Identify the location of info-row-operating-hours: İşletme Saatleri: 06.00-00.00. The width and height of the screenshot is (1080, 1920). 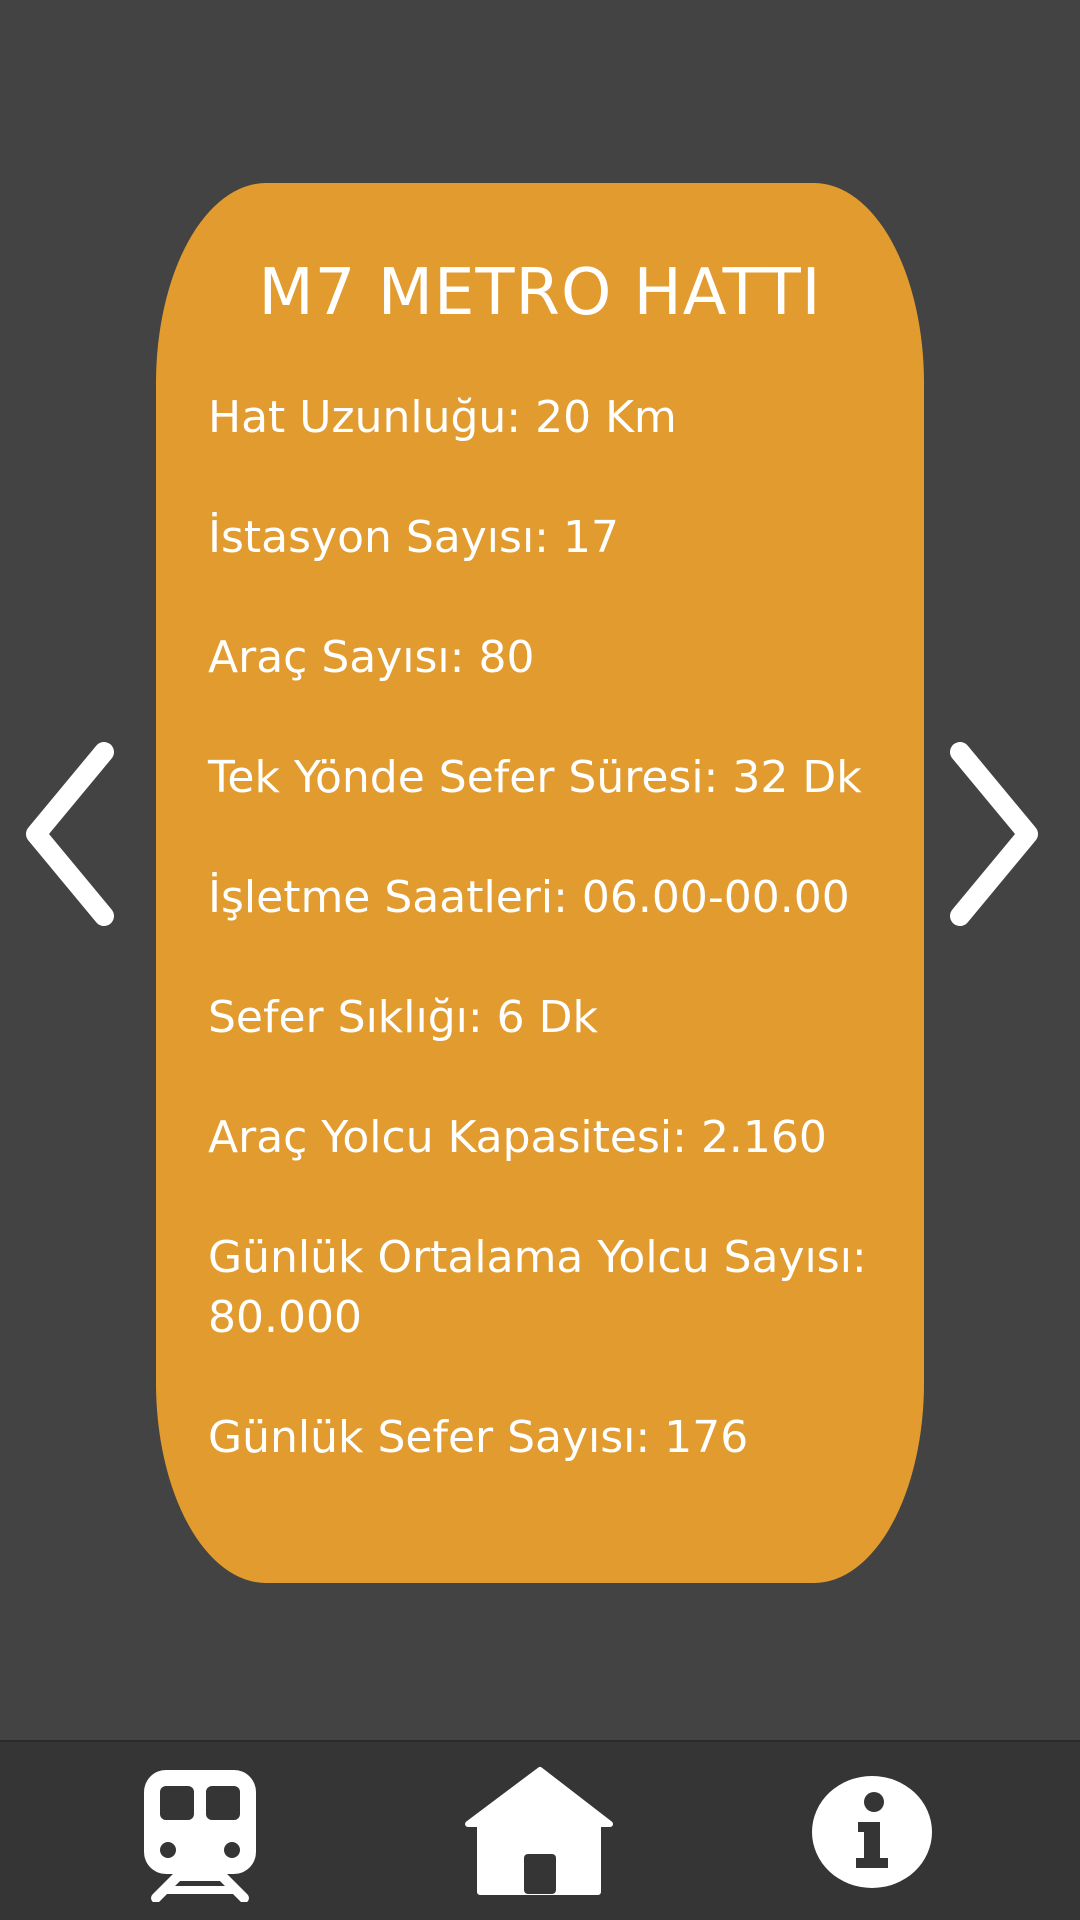
(529, 897).